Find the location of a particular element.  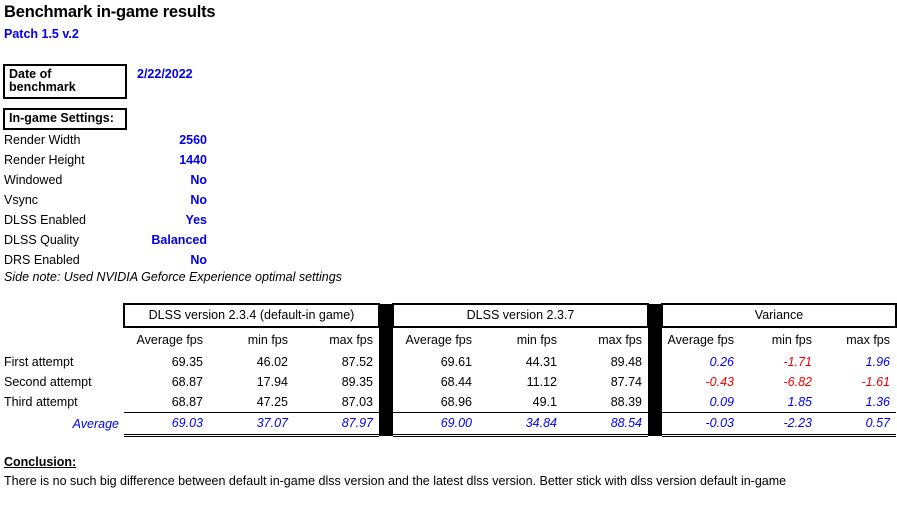

row-label-third-attempt: Third attempt is located at coordinates (41, 402).